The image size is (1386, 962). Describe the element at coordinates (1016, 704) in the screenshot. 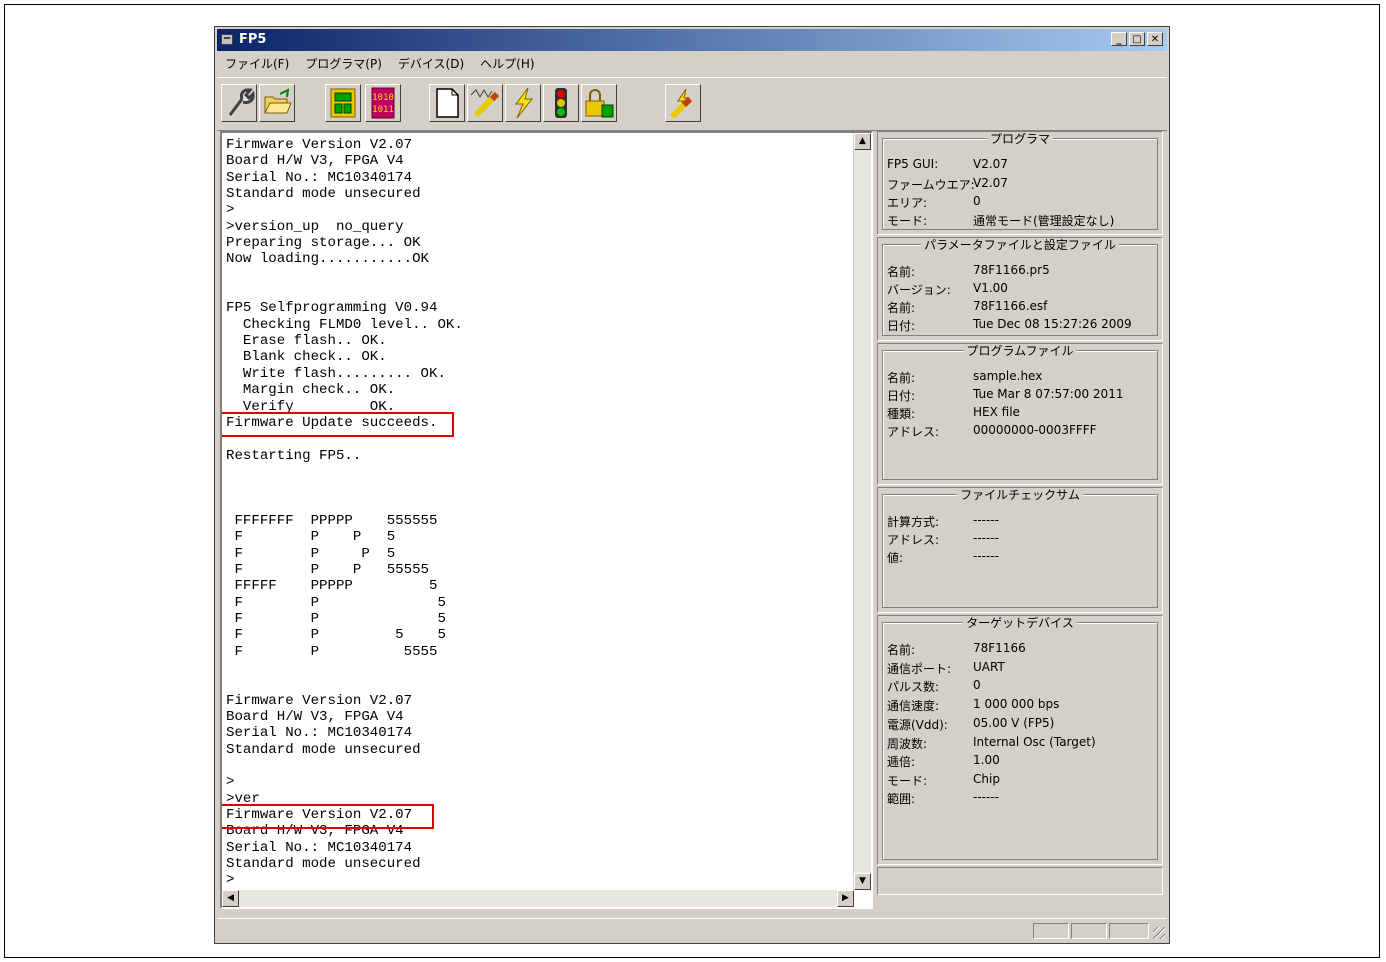

I see `target-value: 1 000 000 bps` at that location.